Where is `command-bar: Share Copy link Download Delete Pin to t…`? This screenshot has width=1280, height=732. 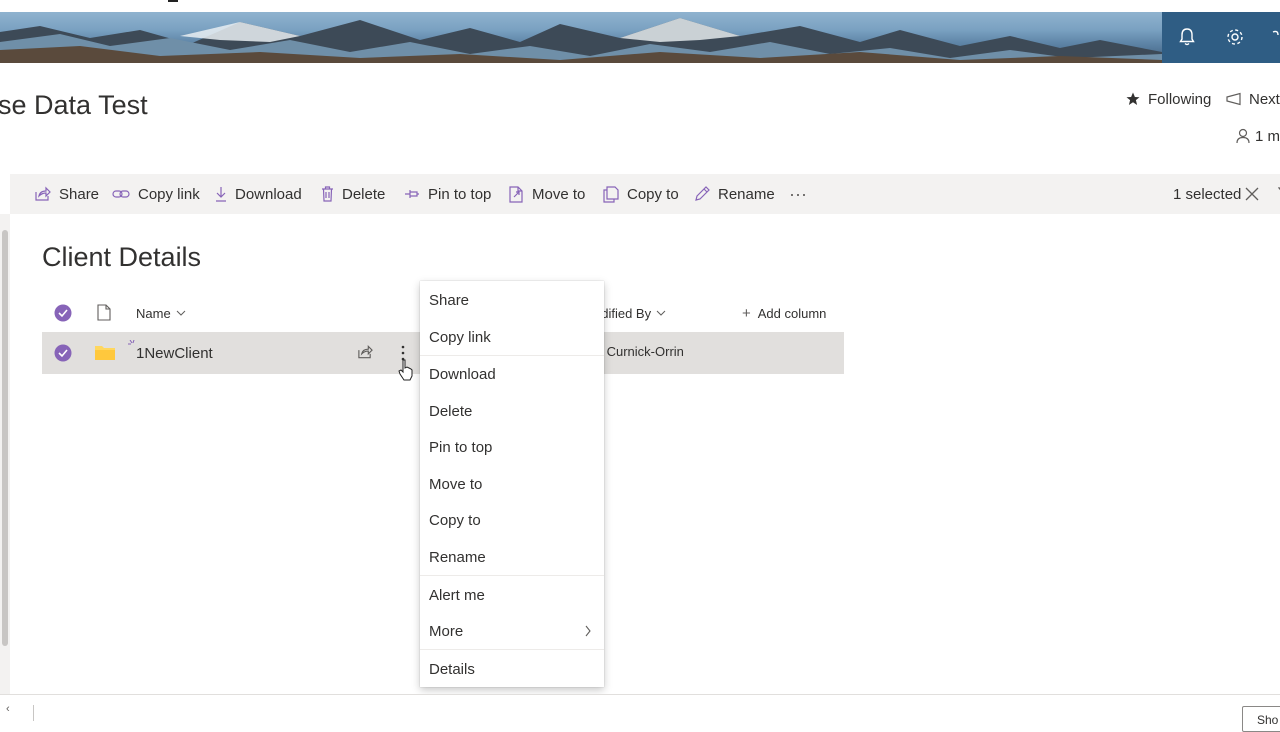
command-bar: Share Copy link Download Delete Pin to t… is located at coordinates (645, 194).